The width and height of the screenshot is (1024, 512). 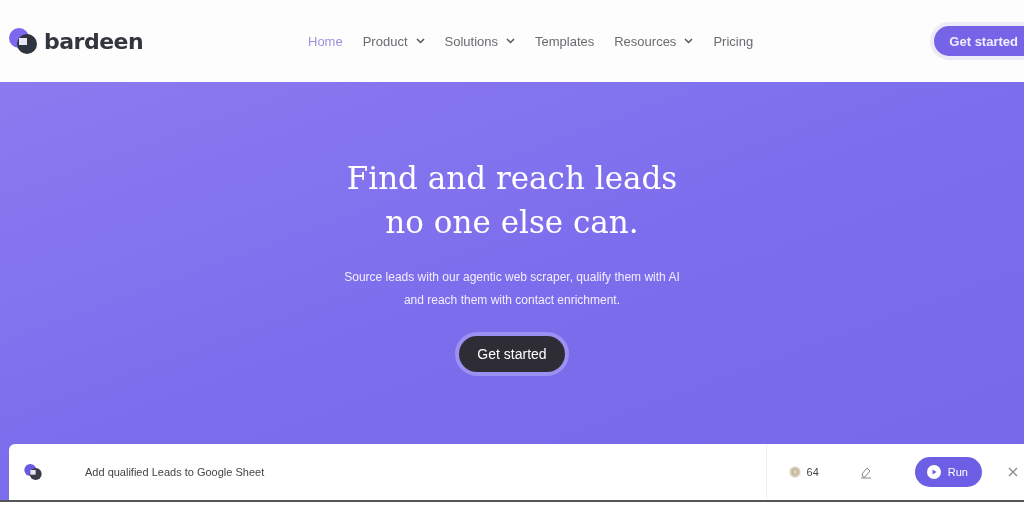 I want to click on hero-subtitle: Source leads with our agentic web scraper, qualify them with AI and reach them with contact enrichment., so click(x=512, y=289).